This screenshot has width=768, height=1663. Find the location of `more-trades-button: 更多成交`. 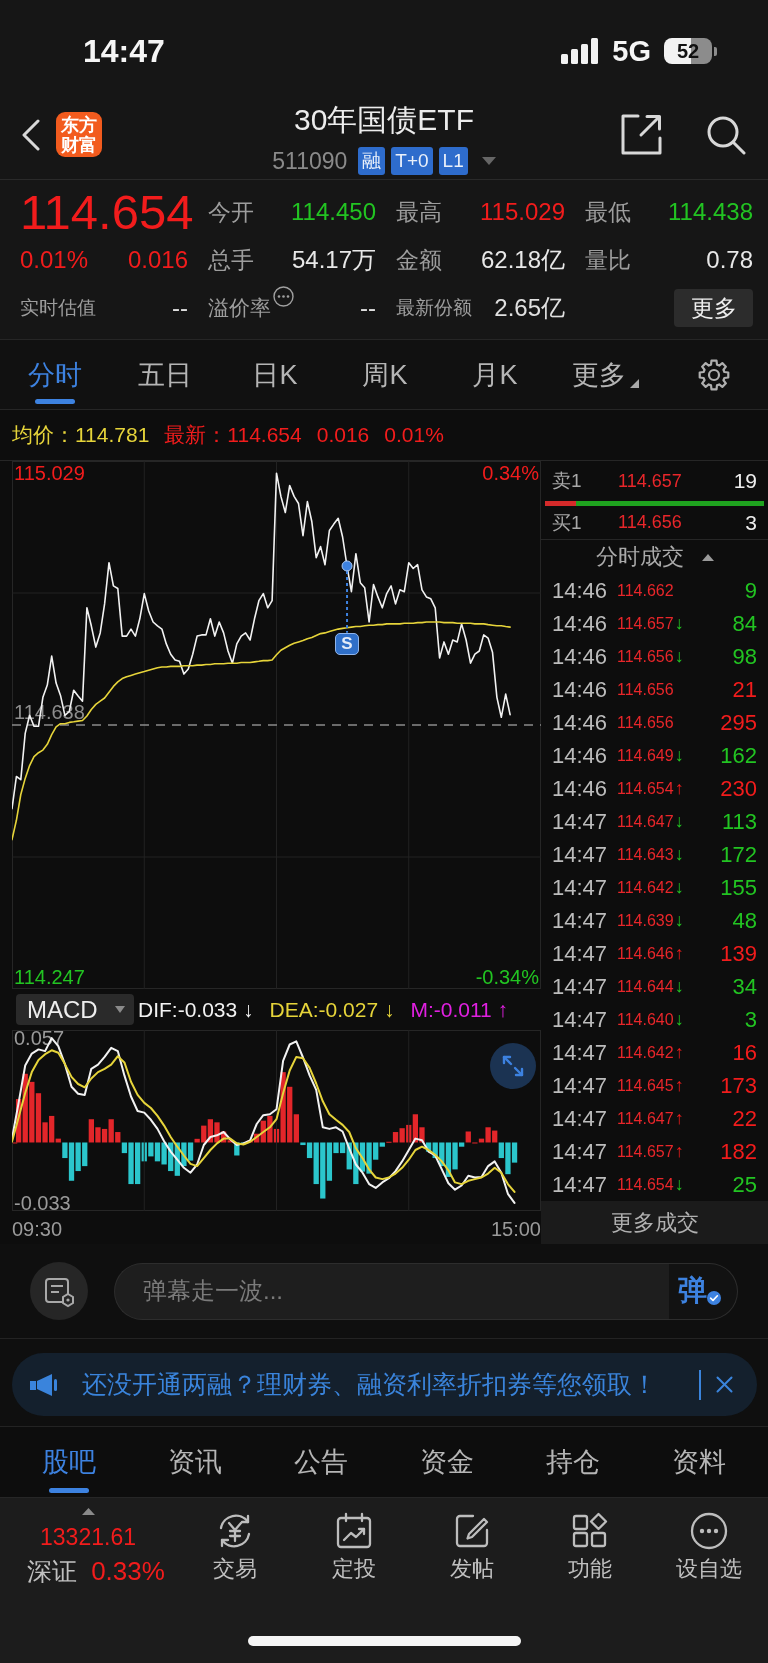

more-trades-button: 更多成交 is located at coordinates (654, 1222).